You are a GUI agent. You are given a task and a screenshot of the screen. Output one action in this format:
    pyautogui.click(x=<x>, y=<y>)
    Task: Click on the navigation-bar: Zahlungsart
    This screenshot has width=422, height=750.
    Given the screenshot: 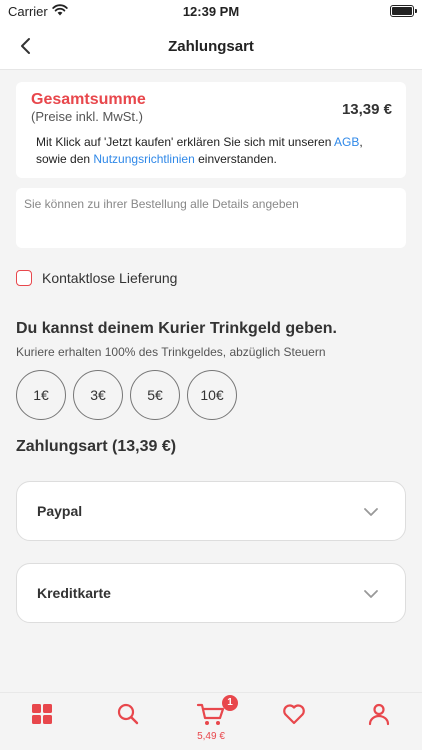 What is the action you would take?
    pyautogui.click(x=211, y=47)
    